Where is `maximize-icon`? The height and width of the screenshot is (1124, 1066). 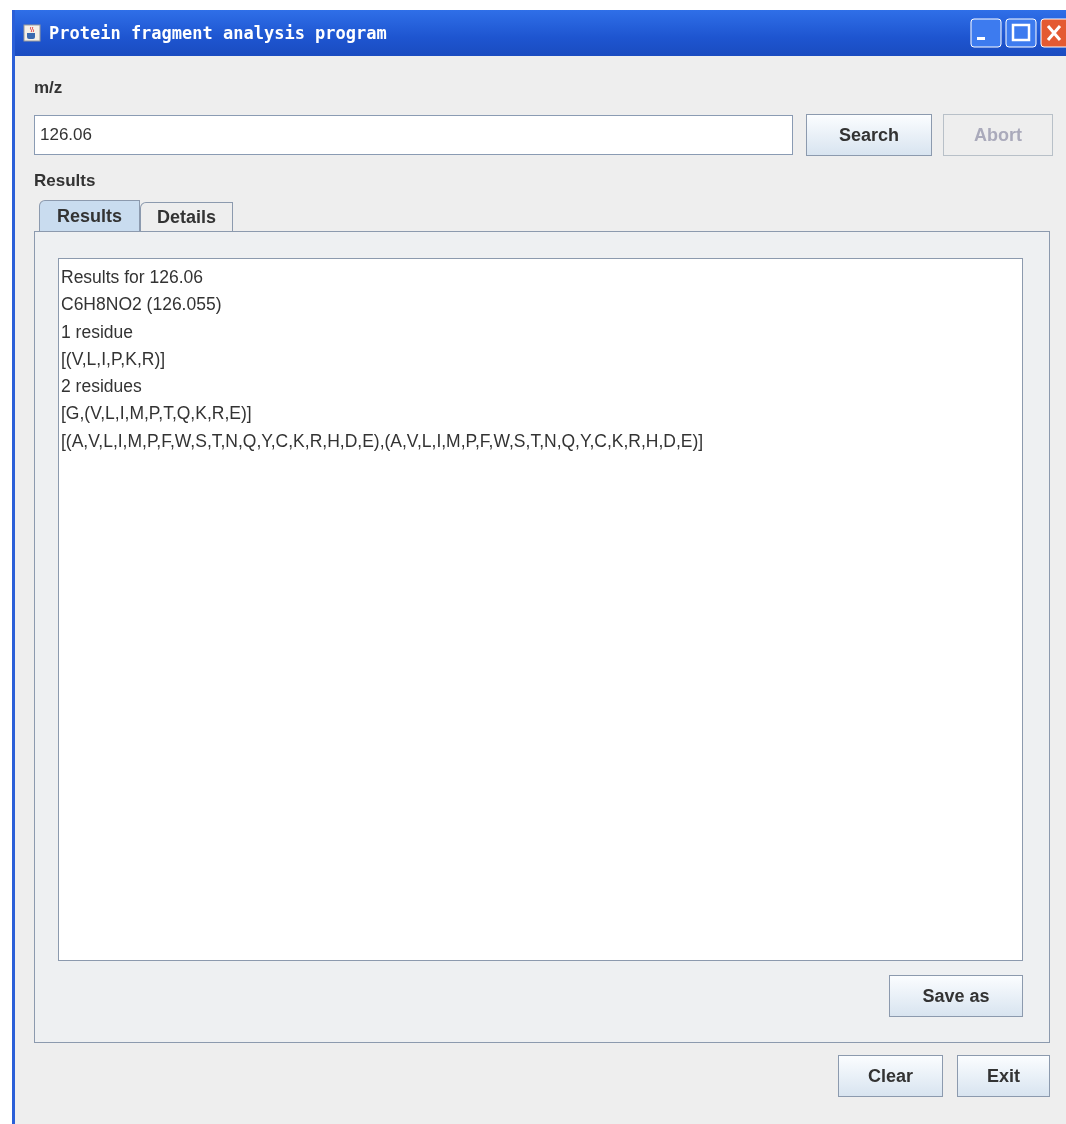 maximize-icon is located at coordinates (1021, 33).